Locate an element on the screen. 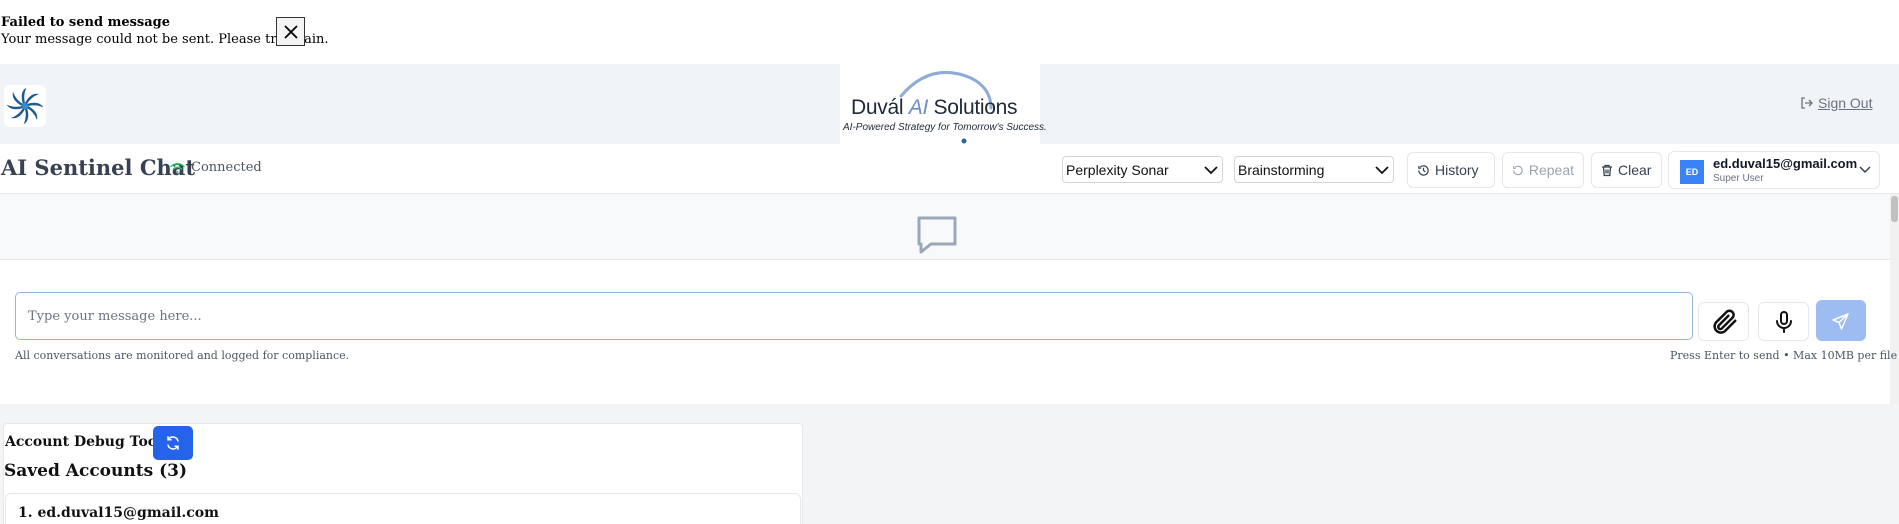  send-icon is located at coordinates (1840, 321).